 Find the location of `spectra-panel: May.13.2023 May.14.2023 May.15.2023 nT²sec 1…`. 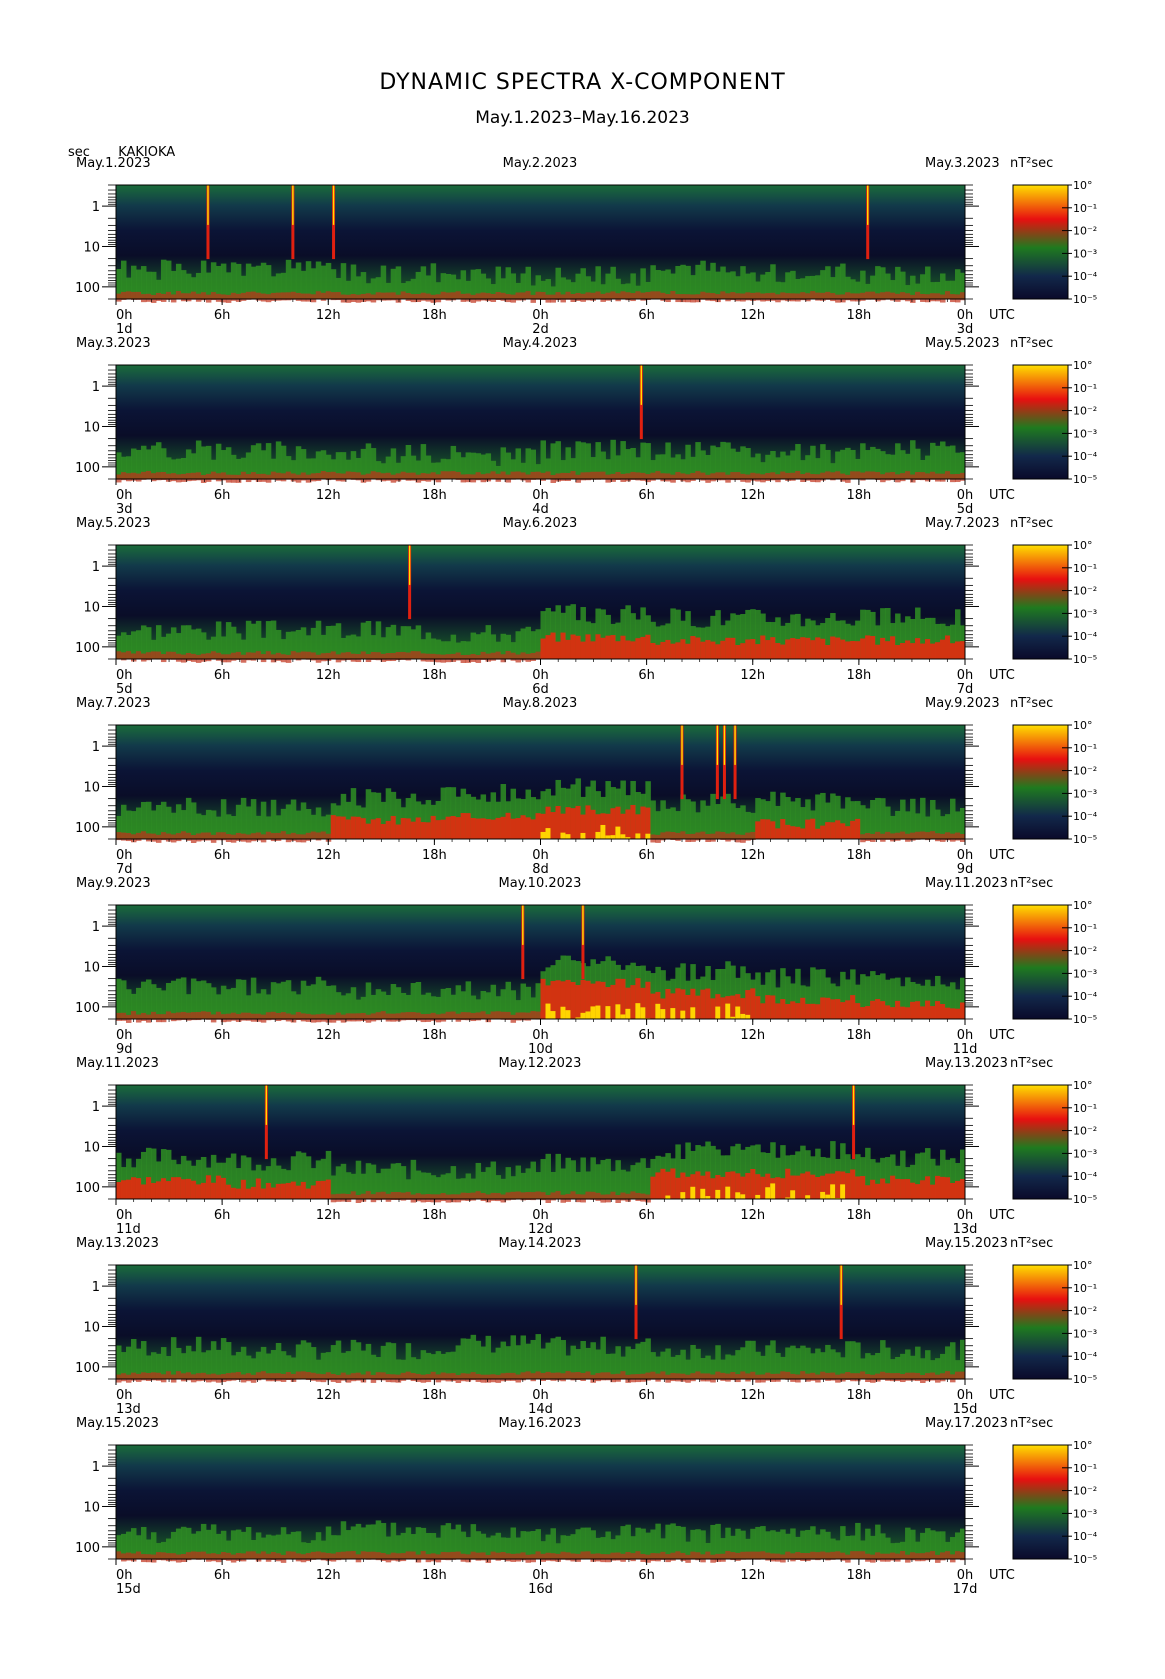

spectra-panel: May.13.2023 May.14.2023 May.15.2023 nT²sec 1… is located at coordinates (582, 1325).